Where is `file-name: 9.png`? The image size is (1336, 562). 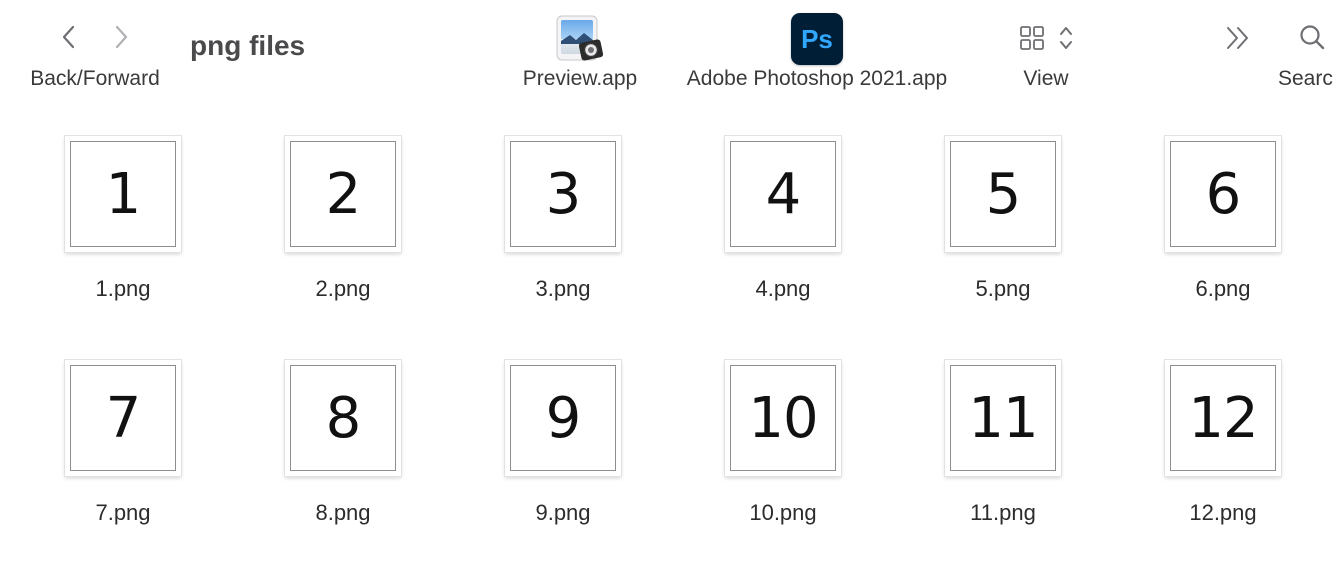
file-name: 9.png is located at coordinates (563, 512).